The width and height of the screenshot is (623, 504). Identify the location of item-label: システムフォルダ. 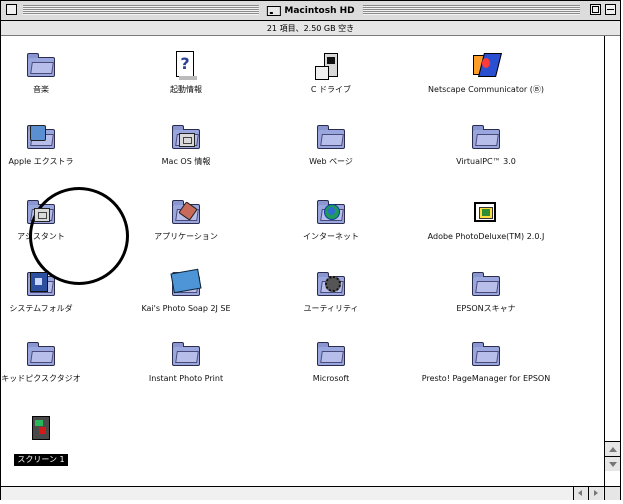
(53, 309).